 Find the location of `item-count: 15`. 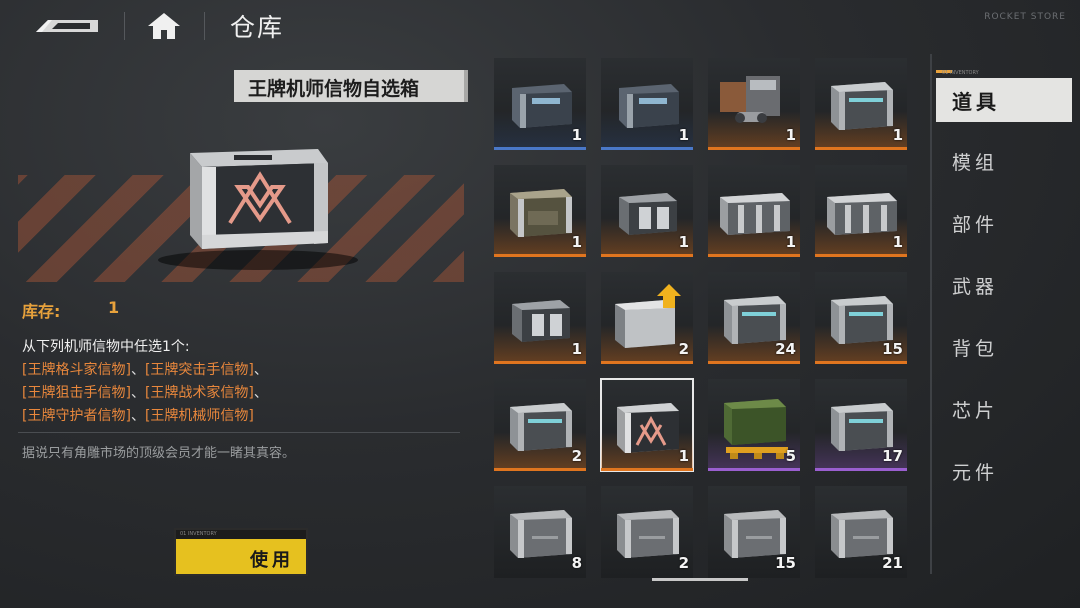

item-count: 15 is located at coordinates (892, 349).